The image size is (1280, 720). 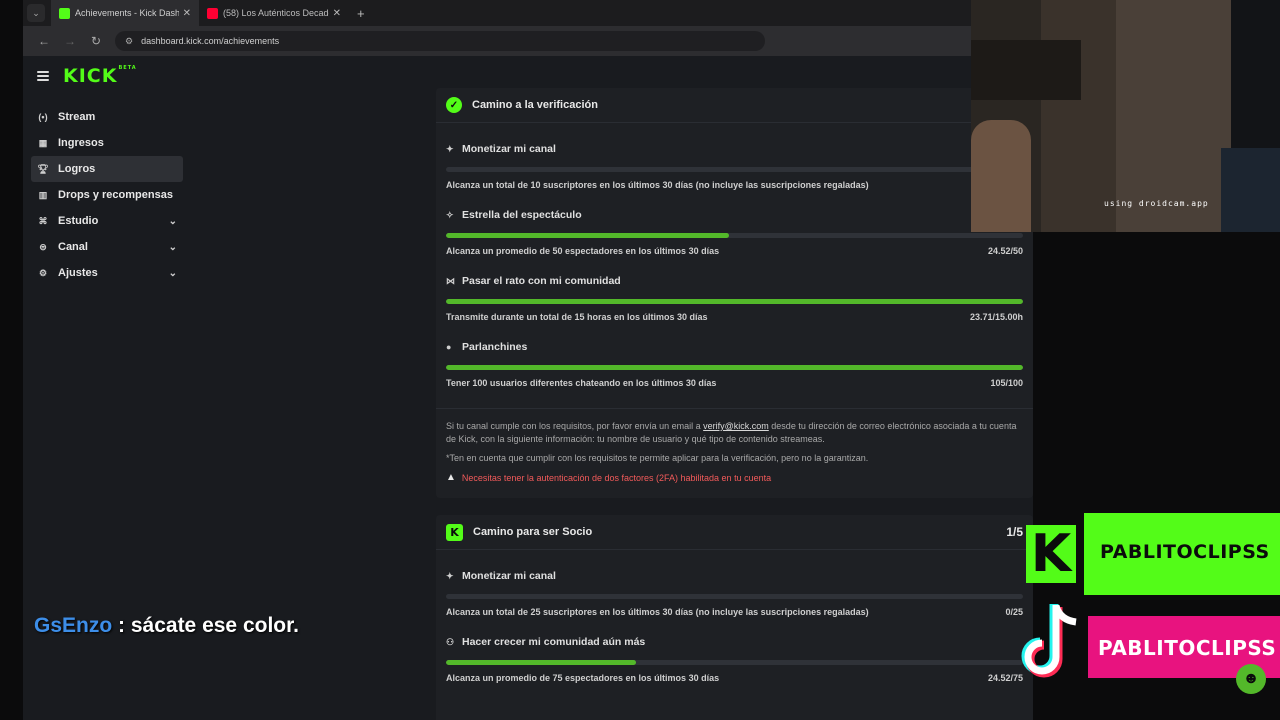 I want to click on sidebar-item-drops: ▥ Drops y recompensas, so click(x=107, y=195).